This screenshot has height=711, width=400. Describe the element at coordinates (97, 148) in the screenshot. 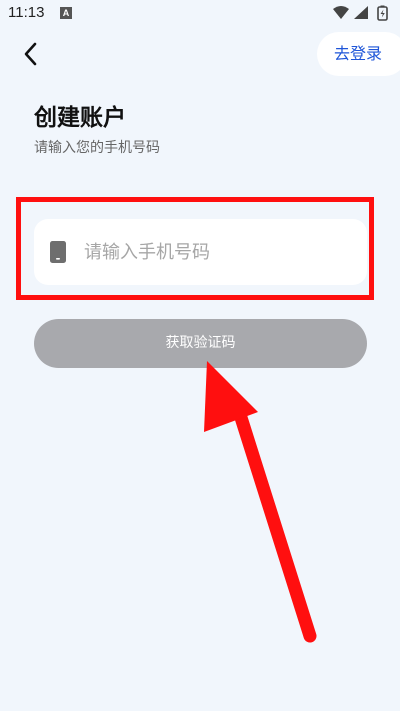

I see `page-subtitle: 请输入您的手机号码` at that location.